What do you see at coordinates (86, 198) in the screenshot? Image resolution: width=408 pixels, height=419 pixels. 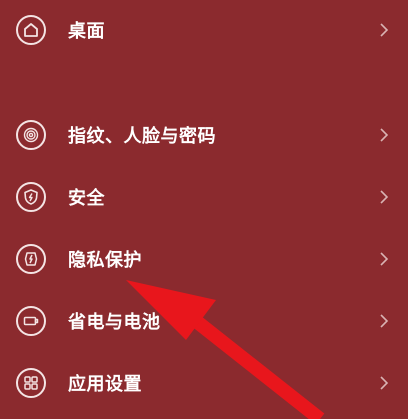 I see `settings-item-label: 安全` at bounding box center [86, 198].